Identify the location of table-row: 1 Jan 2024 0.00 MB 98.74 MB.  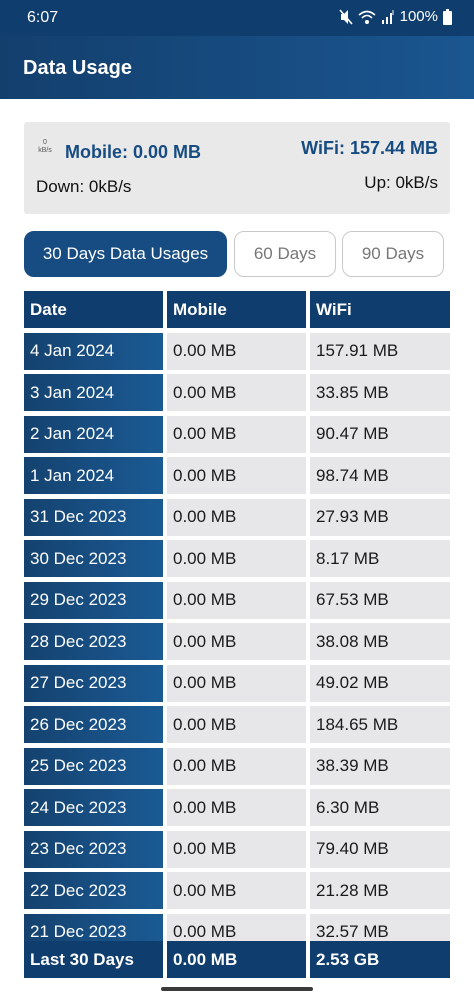
(237, 478).